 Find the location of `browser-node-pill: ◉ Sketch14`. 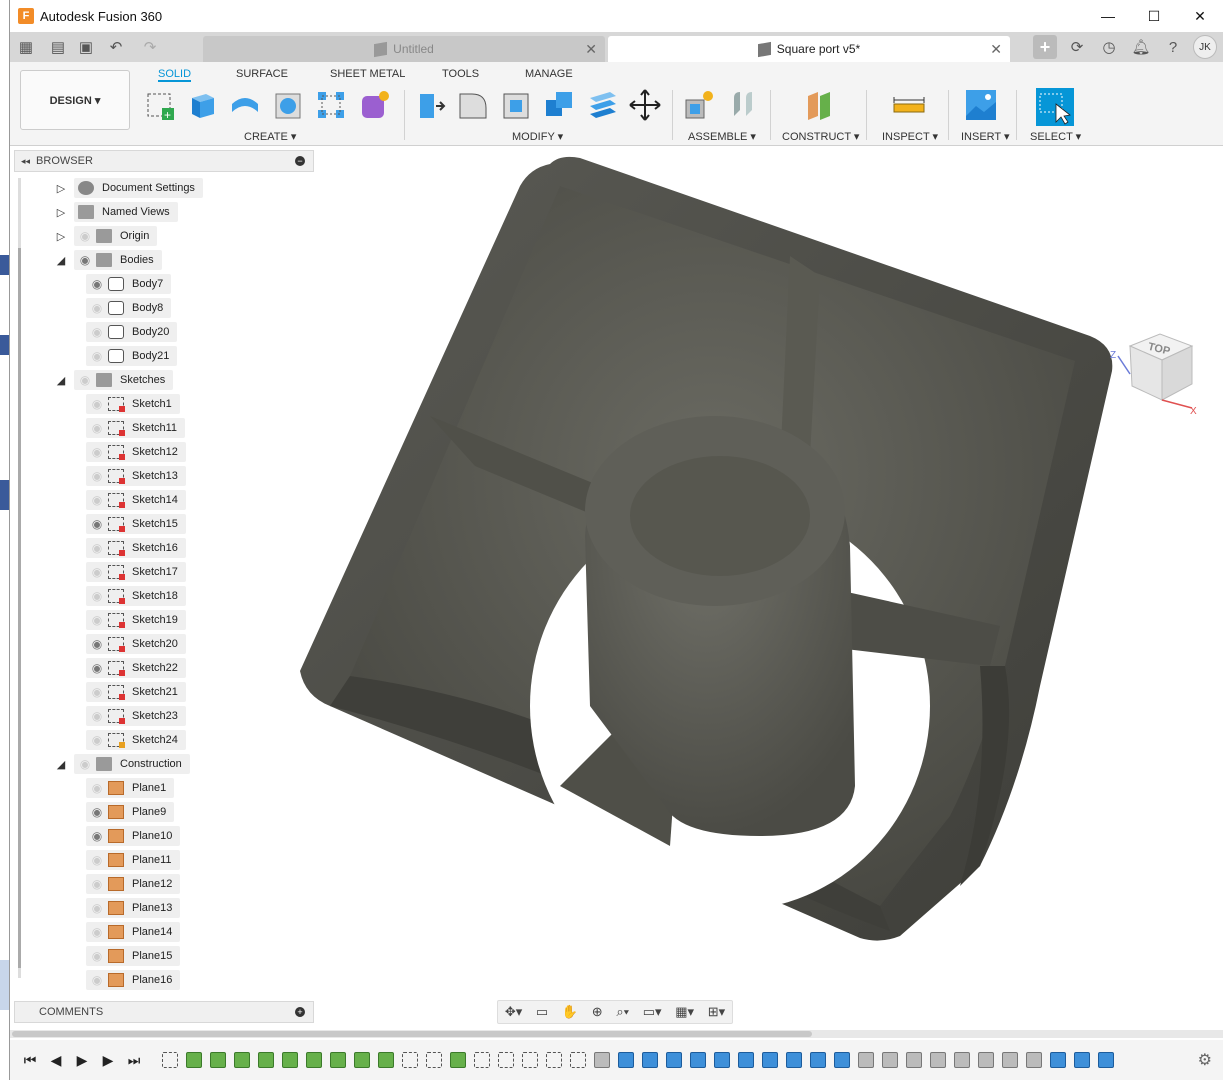

browser-node-pill: ◉ Sketch14 is located at coordinates (136, 500).